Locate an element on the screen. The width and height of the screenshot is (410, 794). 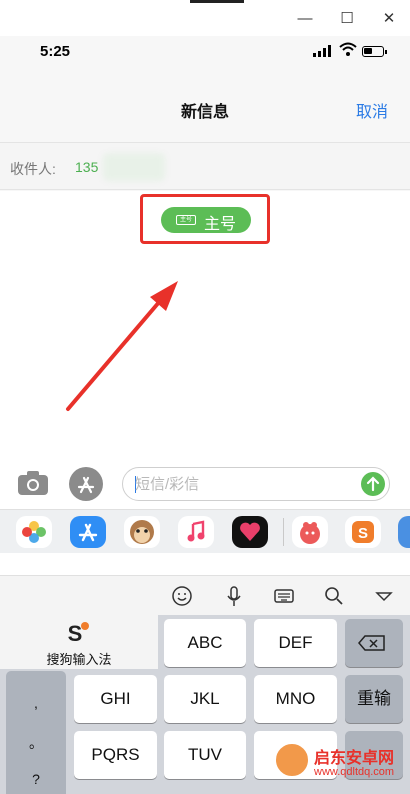
app-store-button is located at coordinates (86, 484).